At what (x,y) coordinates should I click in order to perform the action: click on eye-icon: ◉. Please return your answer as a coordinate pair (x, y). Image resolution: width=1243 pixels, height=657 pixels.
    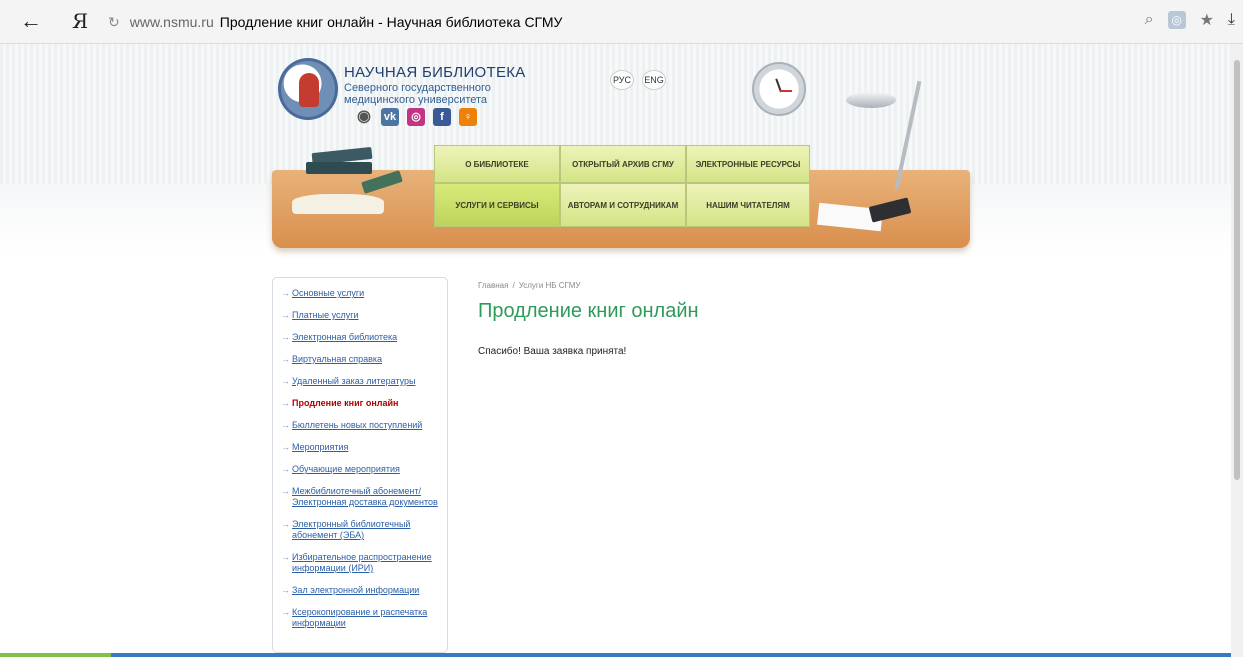
    Looking at the image, I should click on (364, 117).